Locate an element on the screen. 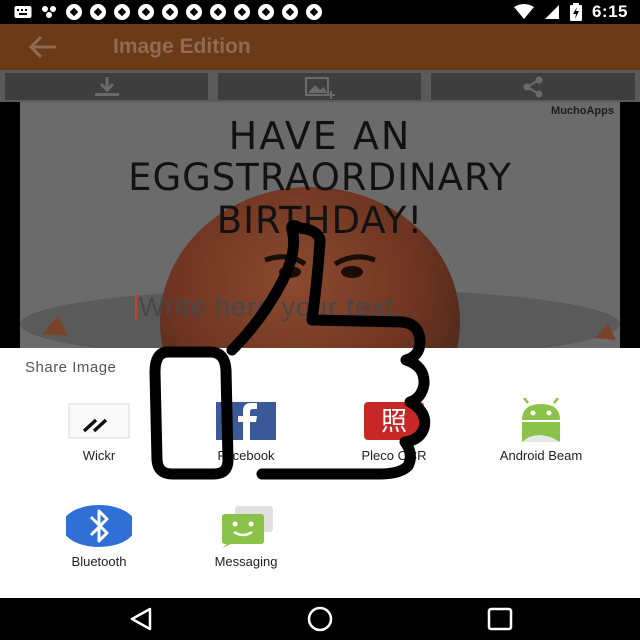  share-target-android-beam: Android Beam is located at coordinates (541, 430).